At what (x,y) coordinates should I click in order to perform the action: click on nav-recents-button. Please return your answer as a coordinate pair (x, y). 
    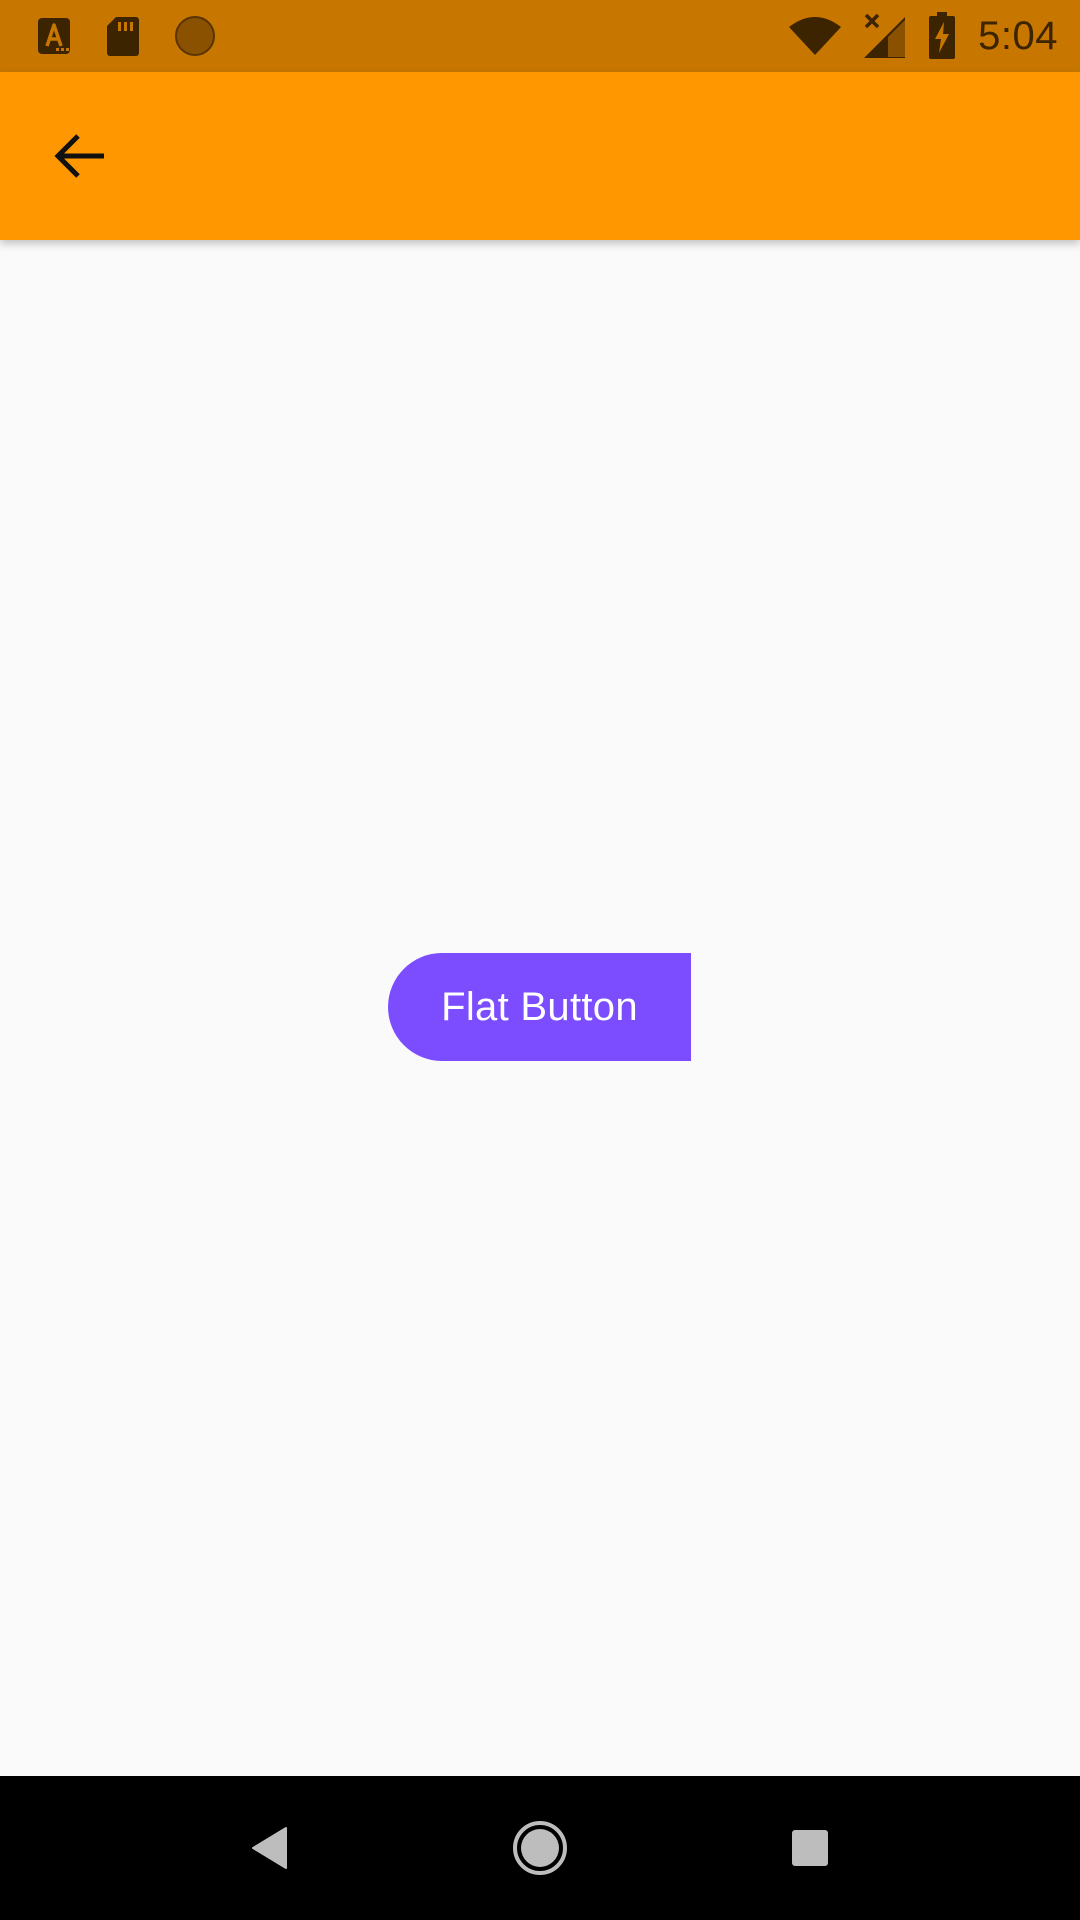
    Looking at the image, I should click on (810, 1848).